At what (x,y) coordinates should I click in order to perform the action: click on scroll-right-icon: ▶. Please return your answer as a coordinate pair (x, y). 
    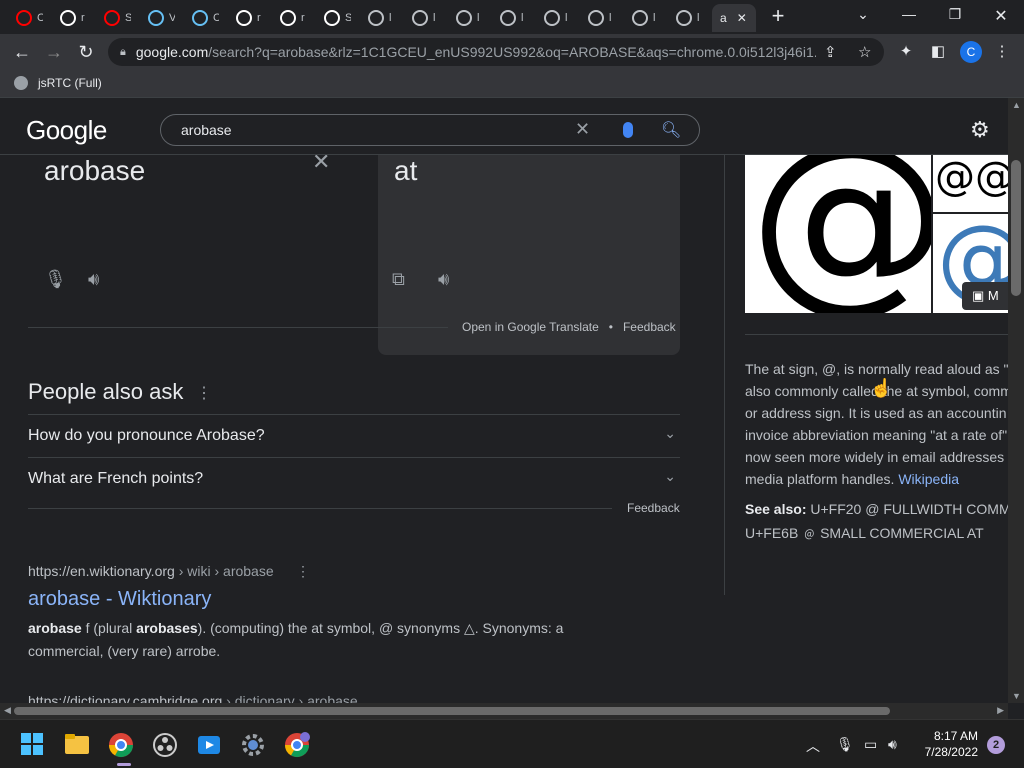
    Looking at the image, I should click on (1000, 710).